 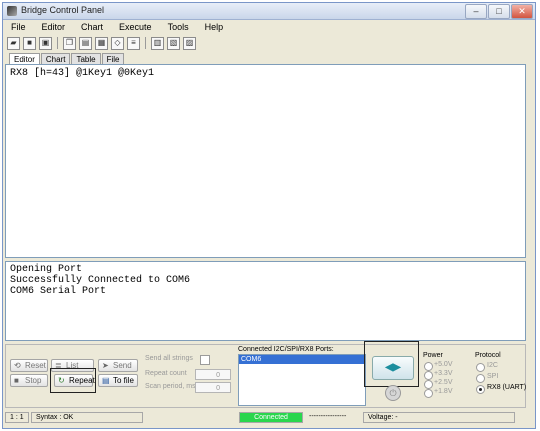 I want to click on protocol-radio-i2c, so click(x=480, y=367).